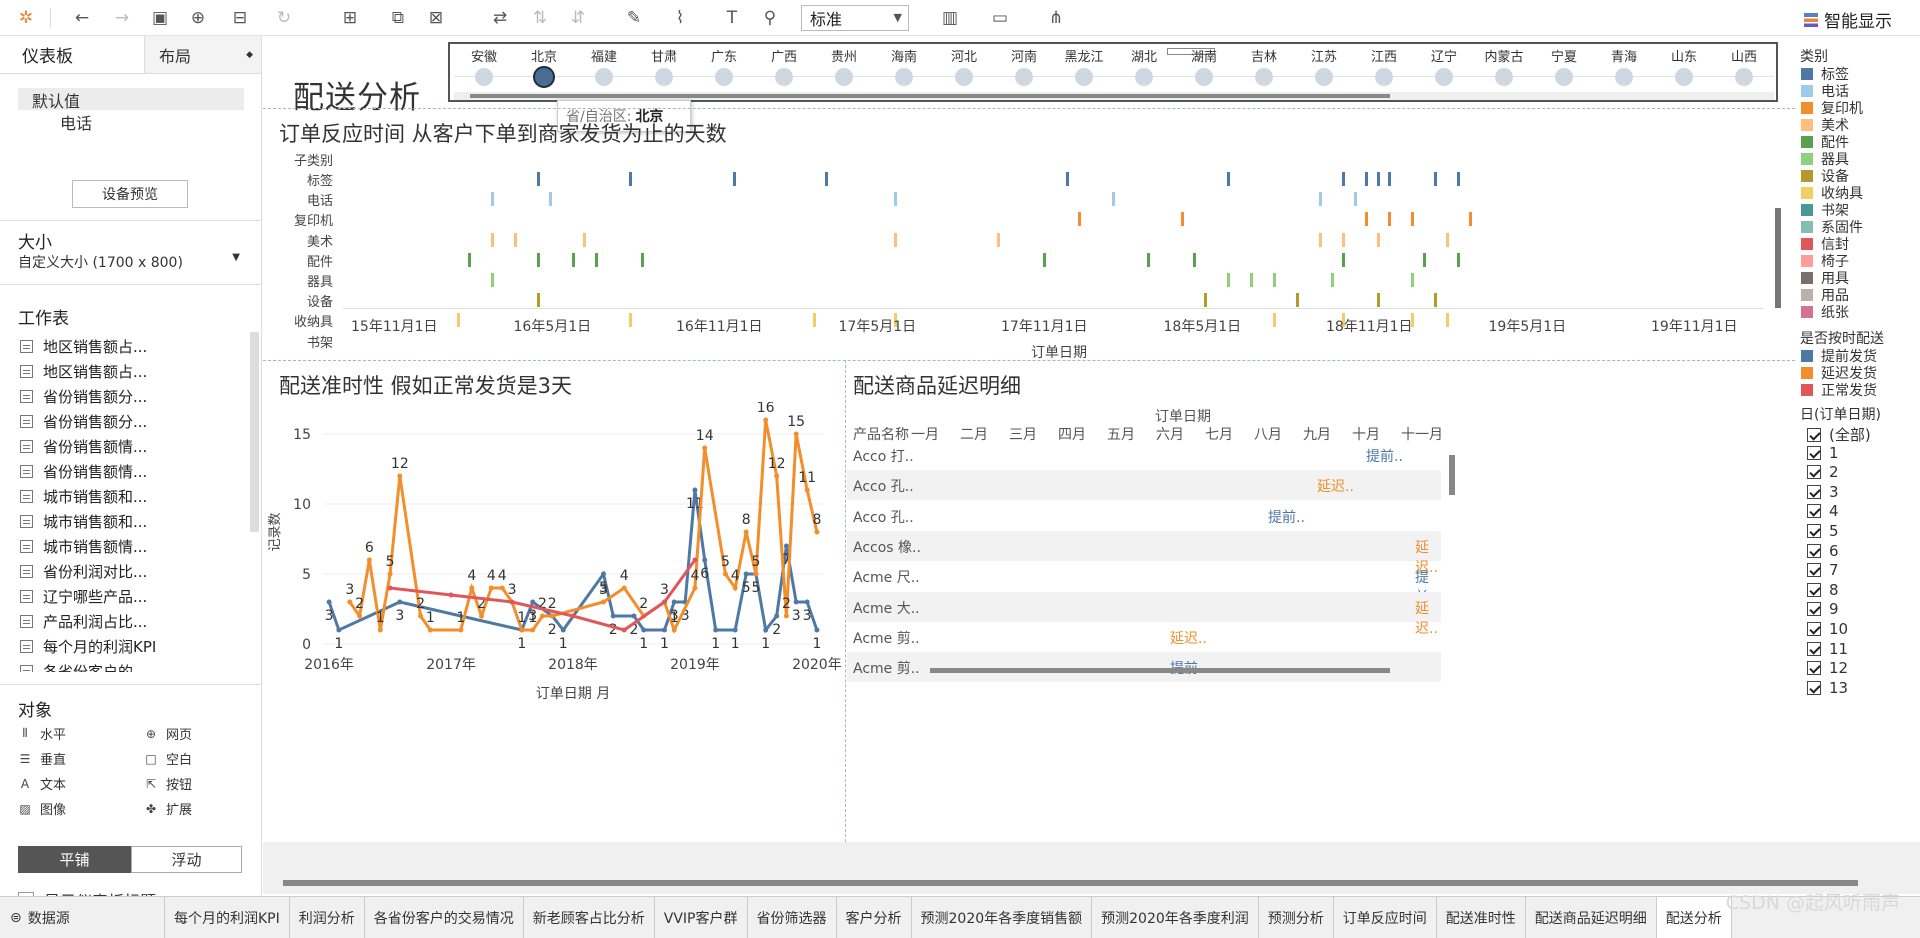 This screenshot has height=938, width=1920. Describe the element at coordinates (82, 917) in the screenshot. I see `tab-datasource: ⊜ 数据源` at that location.